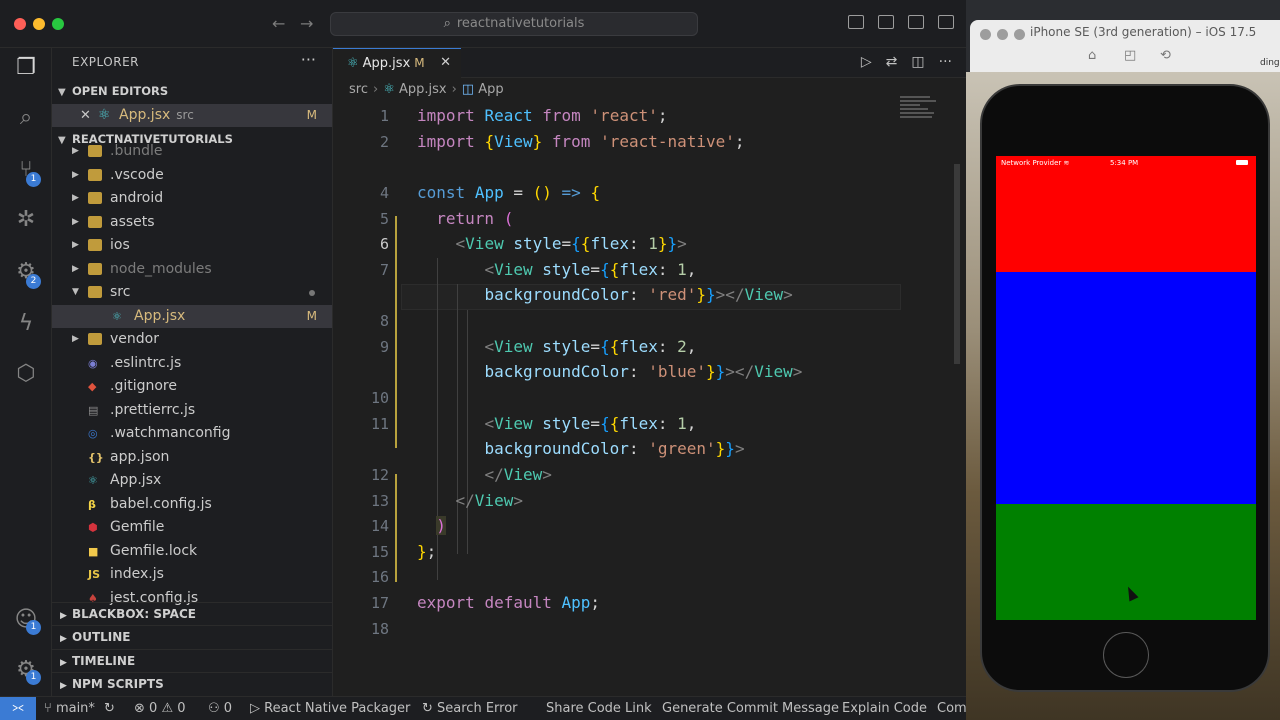 This screenshot has height=720, width=1280. I want to click on simulator-title: iPhone SE (3rd generation) – iOS 17.5, so click(1143, 32).